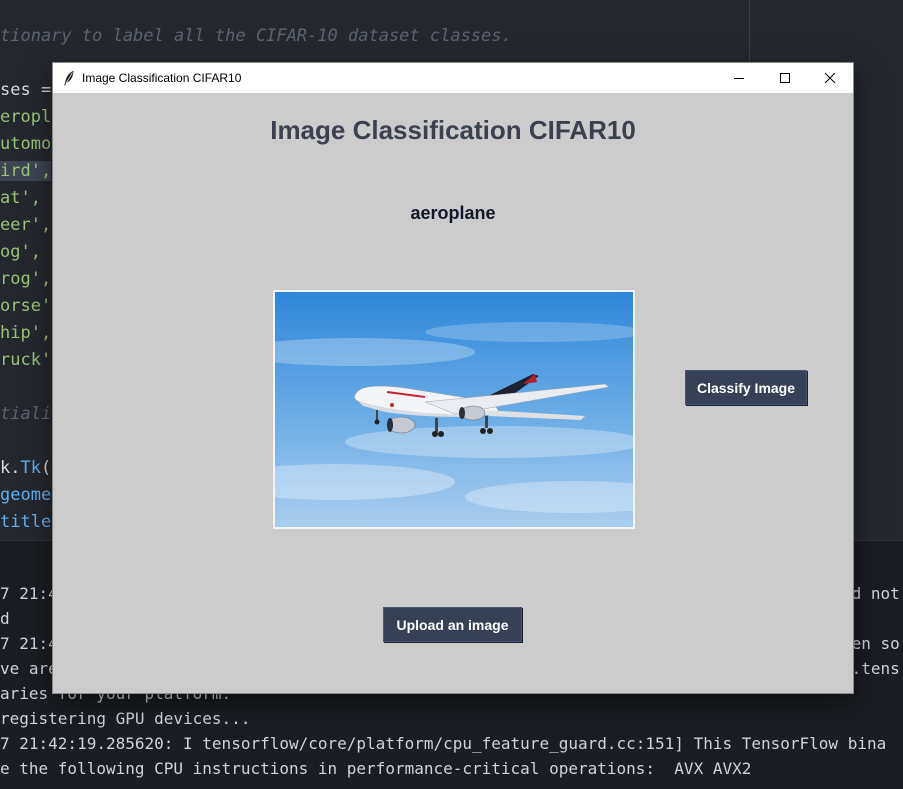 This screenshot has height=789, width=903. I want to click on minimize-icon, so click(739, 78).